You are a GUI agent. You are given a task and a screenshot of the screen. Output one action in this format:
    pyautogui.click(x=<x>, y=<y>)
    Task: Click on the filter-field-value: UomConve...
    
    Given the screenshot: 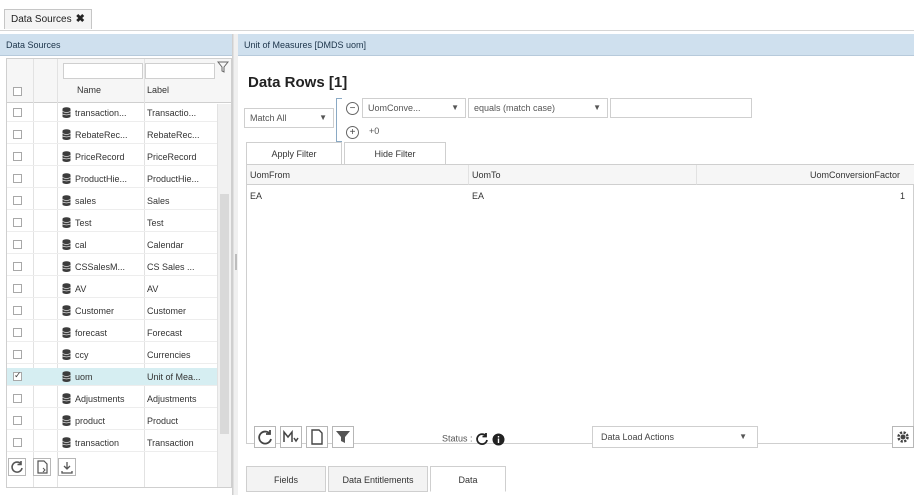 What is the action you would take?
    pyautogui.click(x=394, y=108)
    